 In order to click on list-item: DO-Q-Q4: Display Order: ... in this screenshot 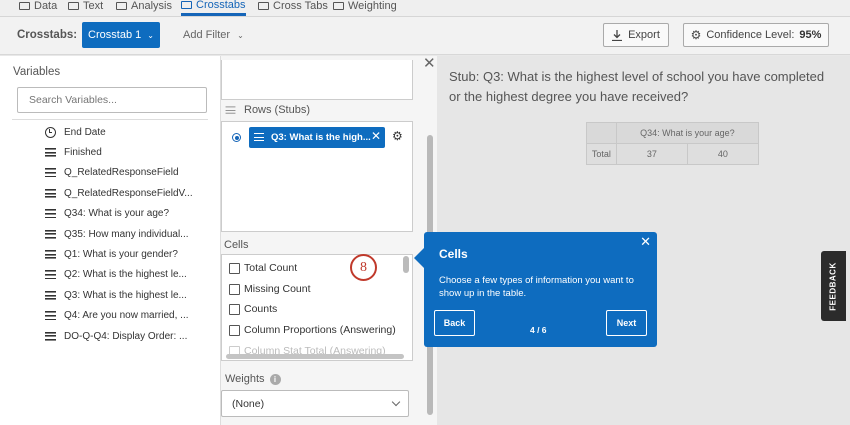, I will do `click(110, 336)`.